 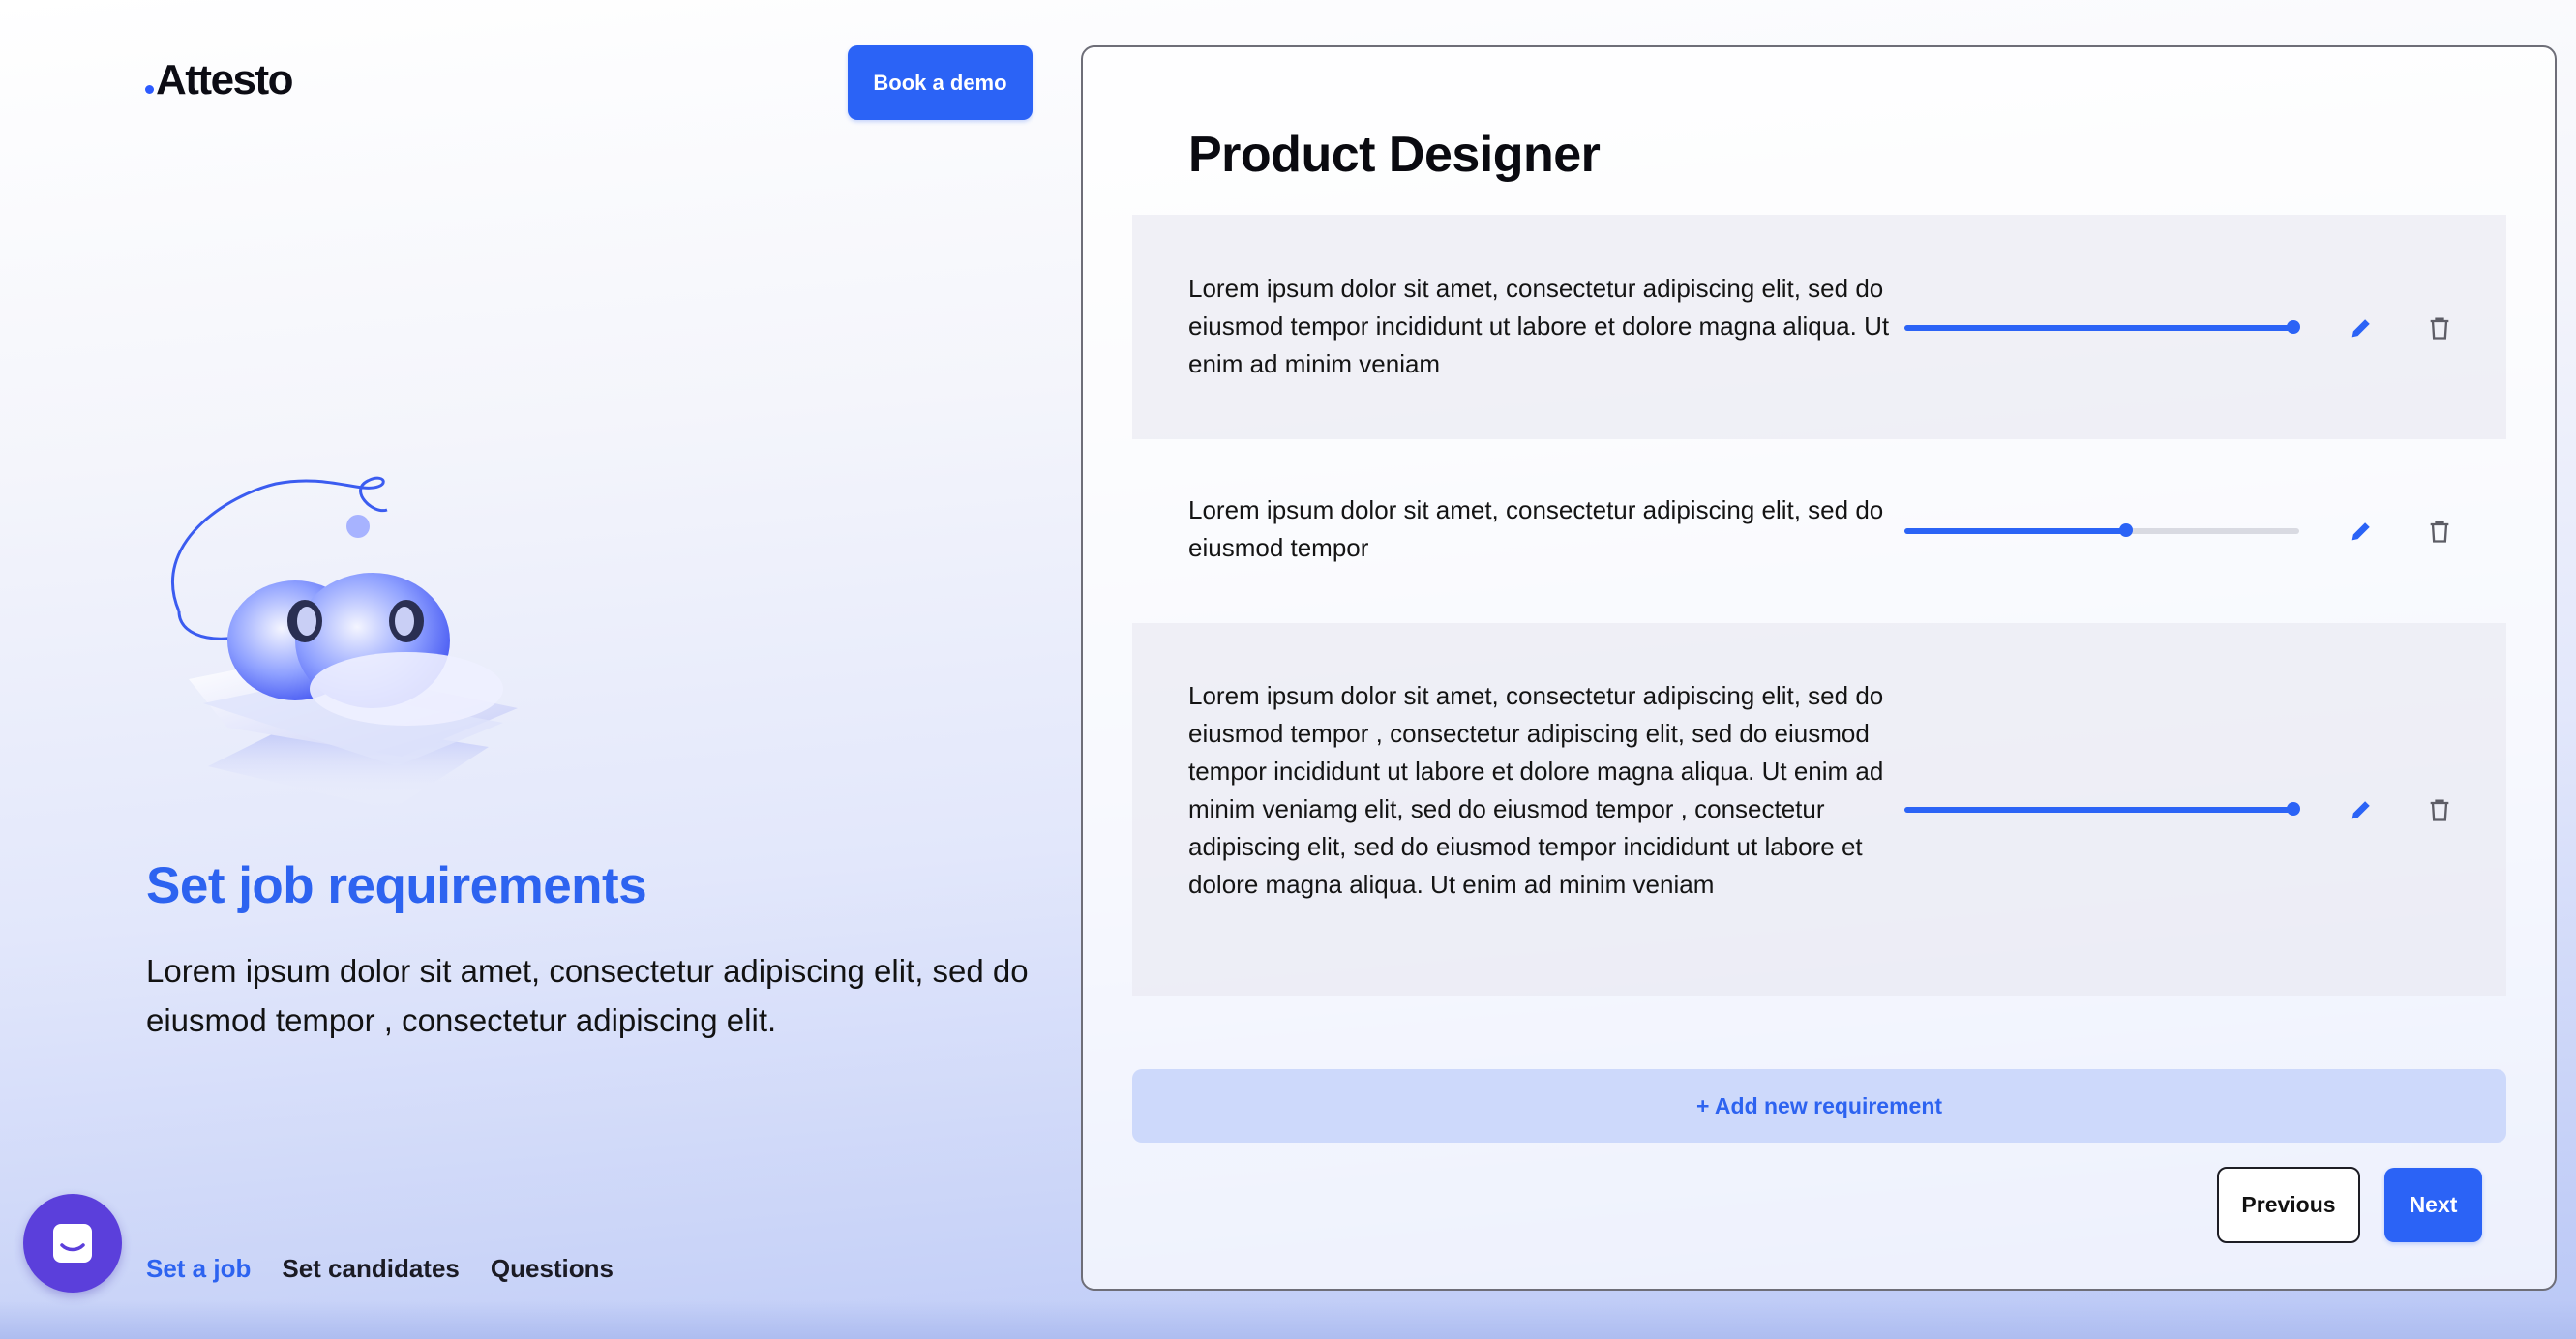 What do you see at coordinates (552, 1269) in the screenshot?
I see `step-questions: Questions` at bounding box center [552, 1269].